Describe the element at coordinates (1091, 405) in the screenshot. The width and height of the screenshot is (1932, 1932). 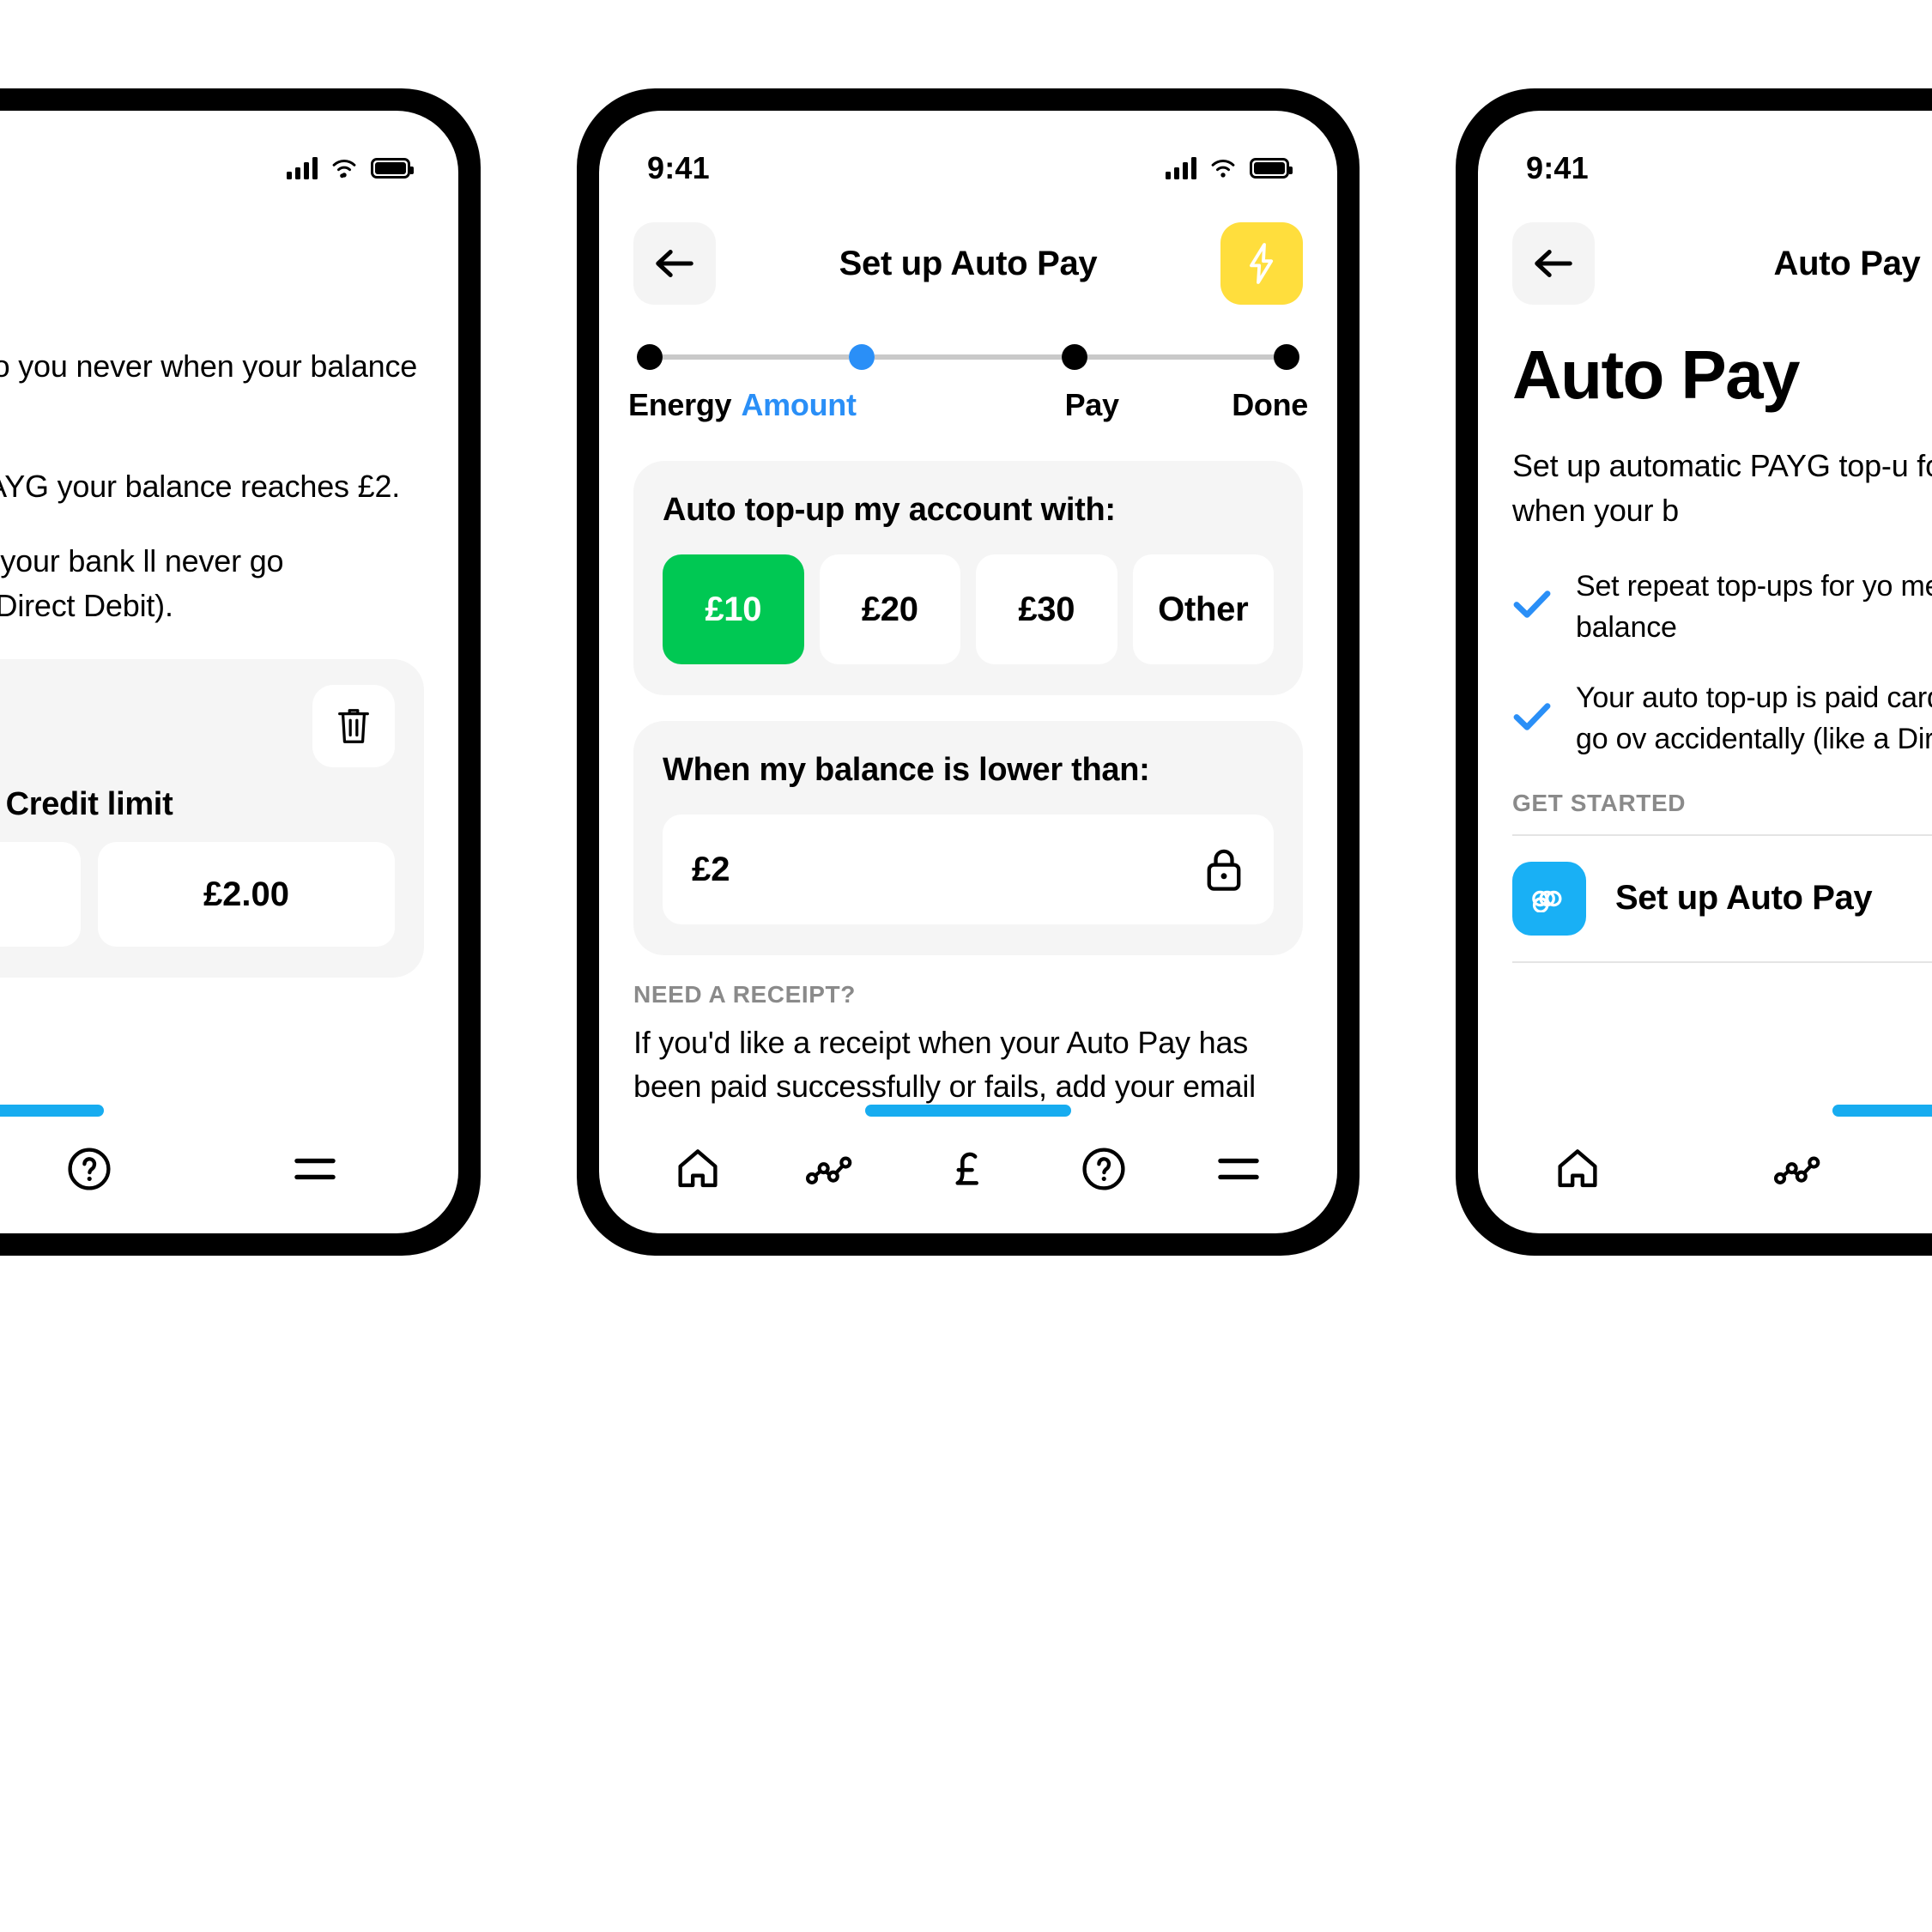
I see `step-label-pay: Pay` at that location.